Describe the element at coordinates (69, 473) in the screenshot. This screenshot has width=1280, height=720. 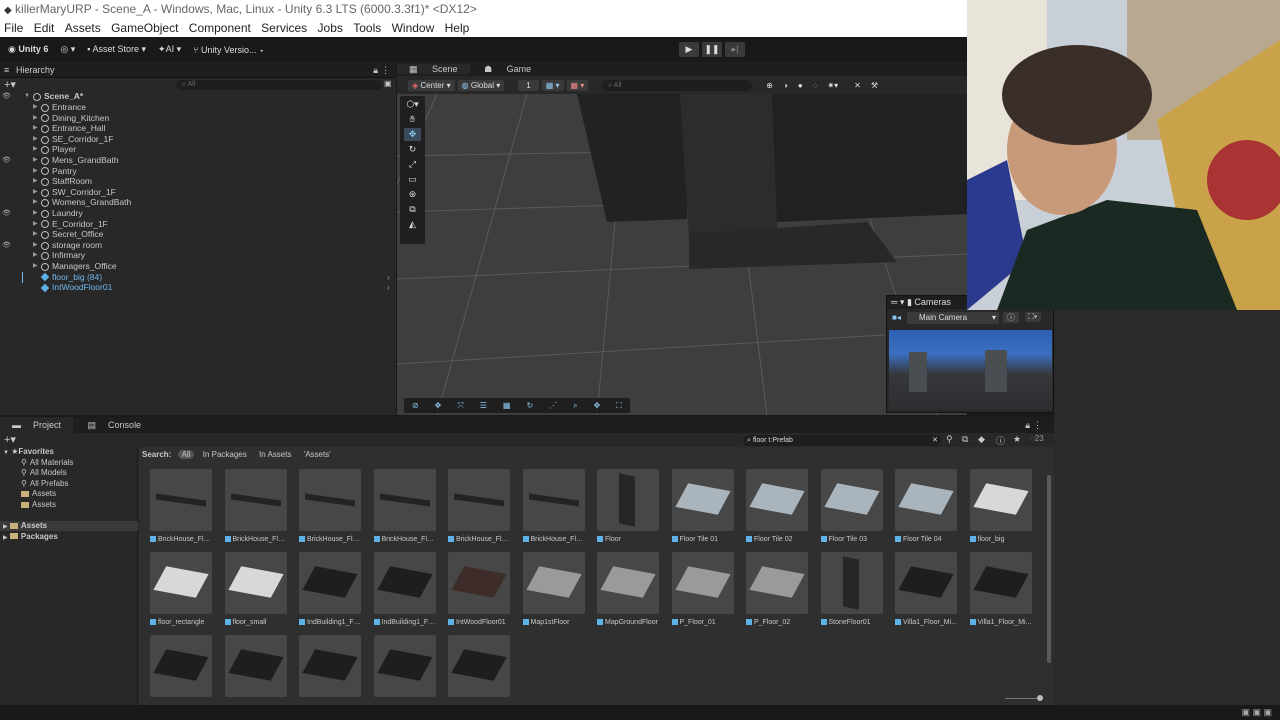
I see `favorite-item: ⚲ All Models` at that location.